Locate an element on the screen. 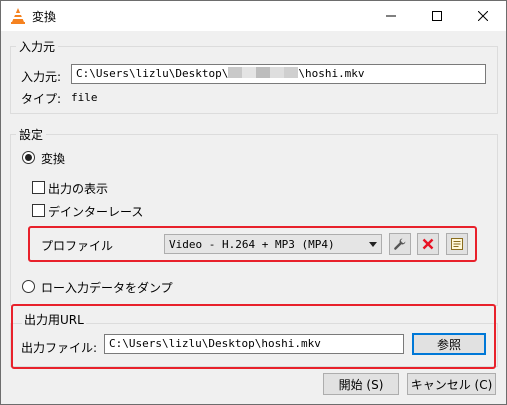 This screenshot has height=405, width=507. output-file-value: C:\Users\lizlu\Desktop\hoshi.mkv is located at coordinates (215, 343).